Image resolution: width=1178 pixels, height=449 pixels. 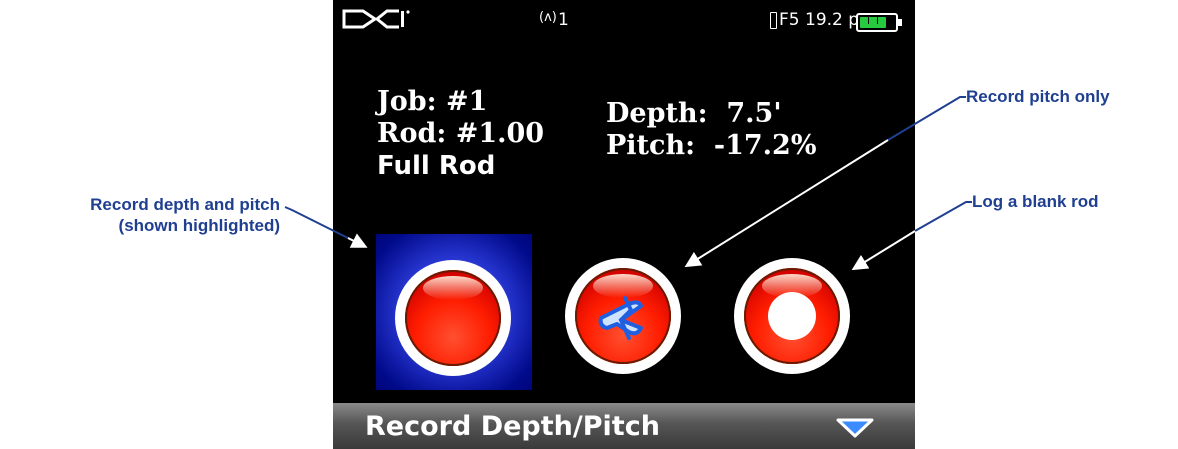 I want to click on leader-line-blank-rod, so click(x=943, y=216).